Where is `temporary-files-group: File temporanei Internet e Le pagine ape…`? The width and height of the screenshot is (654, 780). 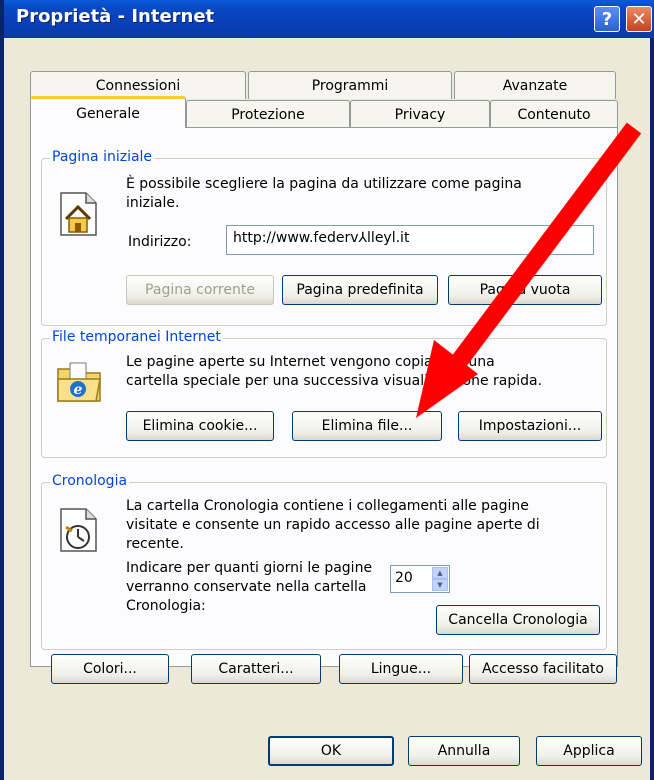 temporary-files-group: File temporanei Internet e Le pagine ape… is located at coordinates (324, 393).